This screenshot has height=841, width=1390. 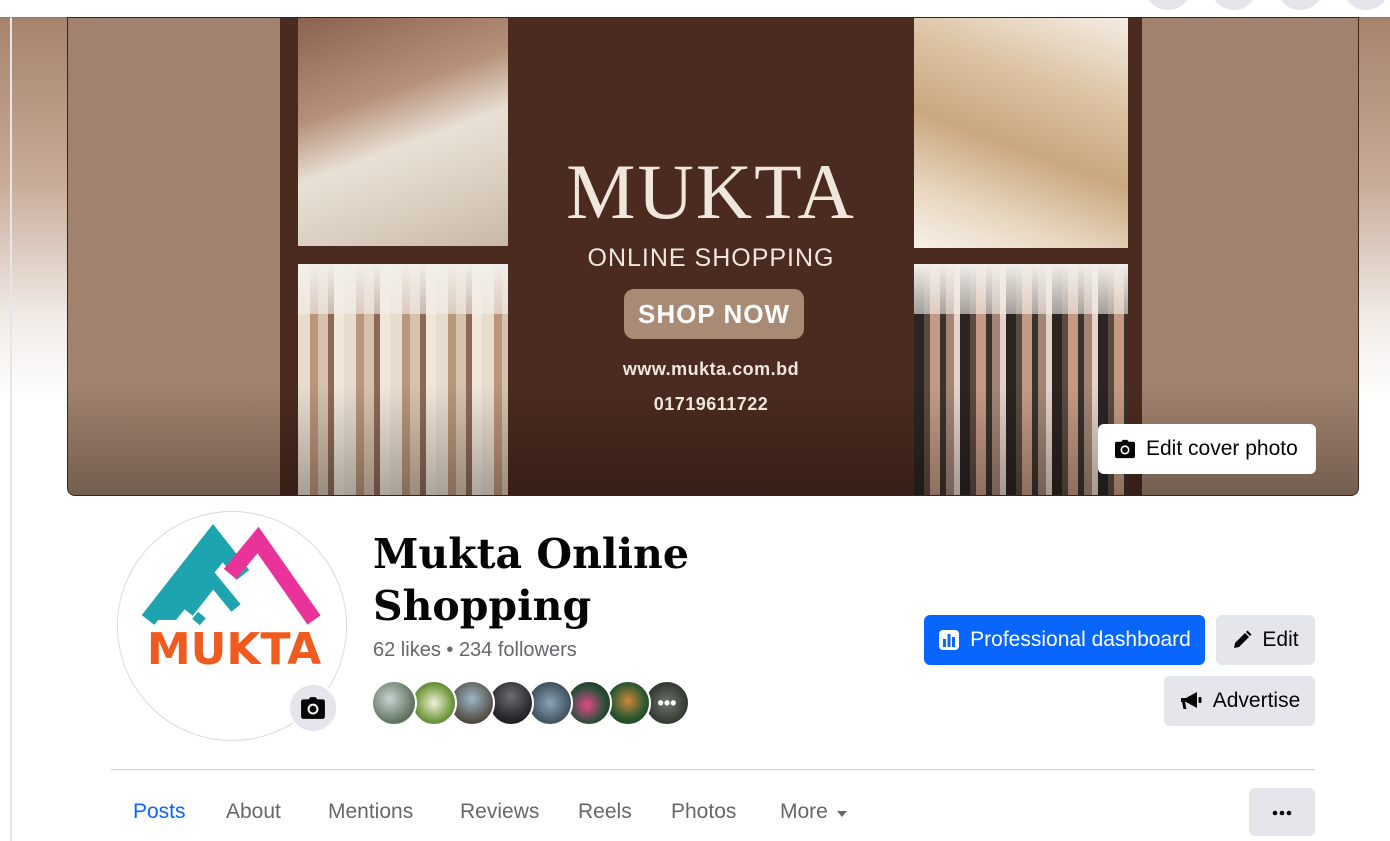 What do you see at coordinates (711, 404) in the screenshot?
I see `cover-phone: 01719611722` at bounding box center [711, 404].